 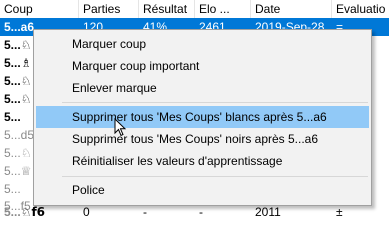 I want to click on move-cell: 5...d5, so click(x=18, y=135).